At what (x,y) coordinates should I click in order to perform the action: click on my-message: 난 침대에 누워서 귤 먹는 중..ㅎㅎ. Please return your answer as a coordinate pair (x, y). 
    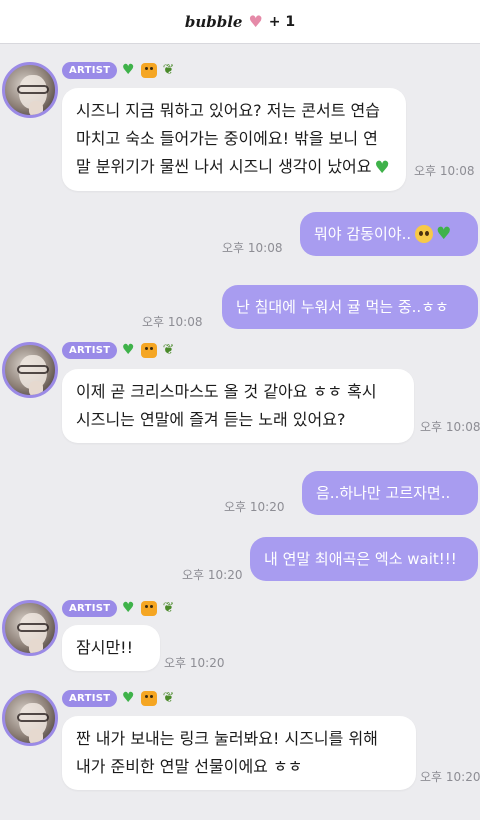
    Looking at the image, I should click on (350, 307).